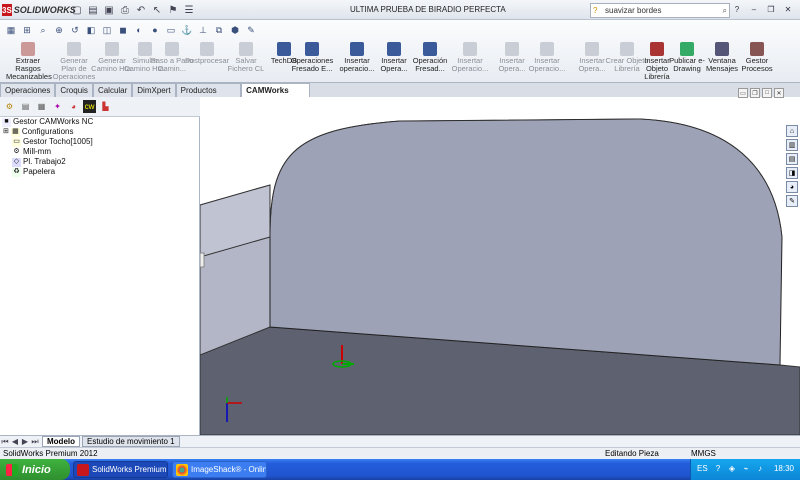 The height and width of the screenshot is (480, 800). Describe the element at coordinates (93, 10) in the screenshot. I see `open-icon: ▤` at that location.